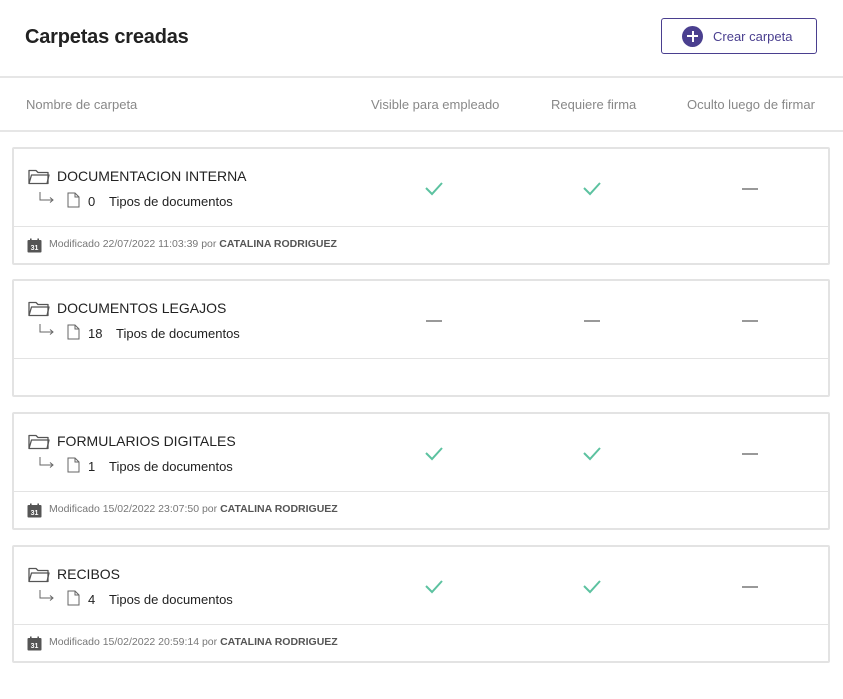 The image size is (843, 699). What do you see at coordinates (95, 333) in the screenshot?
I see `document-count: 18` at bounding box center [95, 333].